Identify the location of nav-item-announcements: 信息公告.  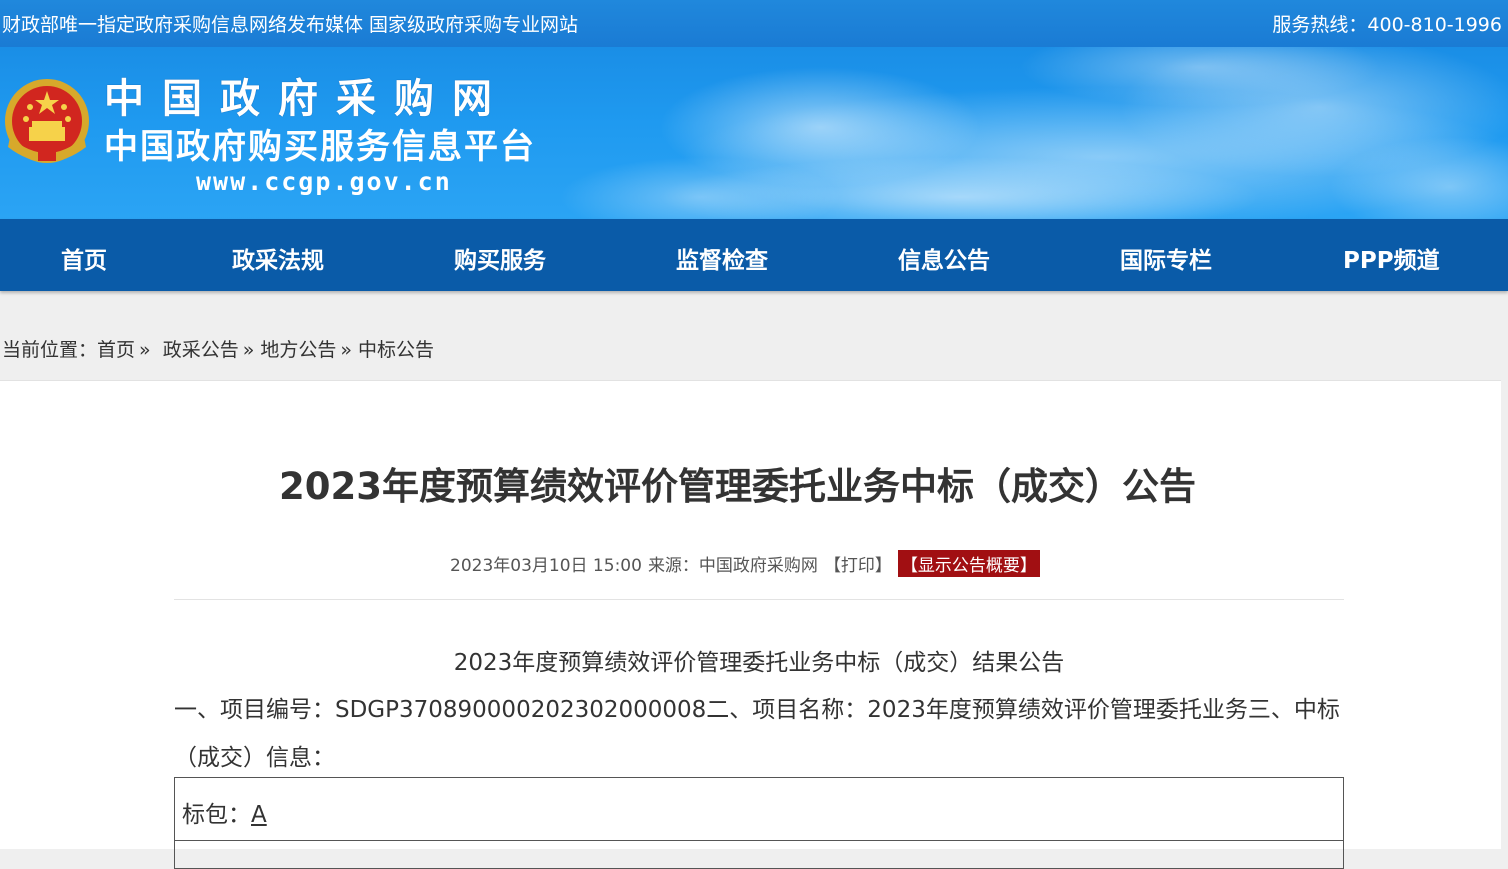
(944, 258).